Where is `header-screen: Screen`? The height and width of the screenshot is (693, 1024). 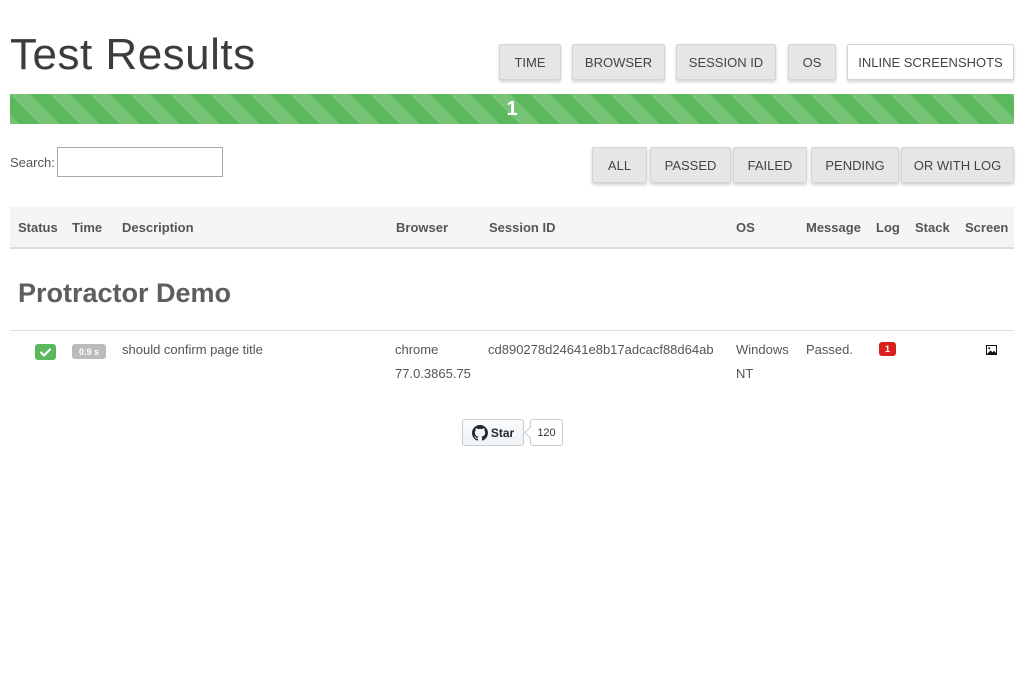 header-screen: Screen is located at coordinates (987, 227).